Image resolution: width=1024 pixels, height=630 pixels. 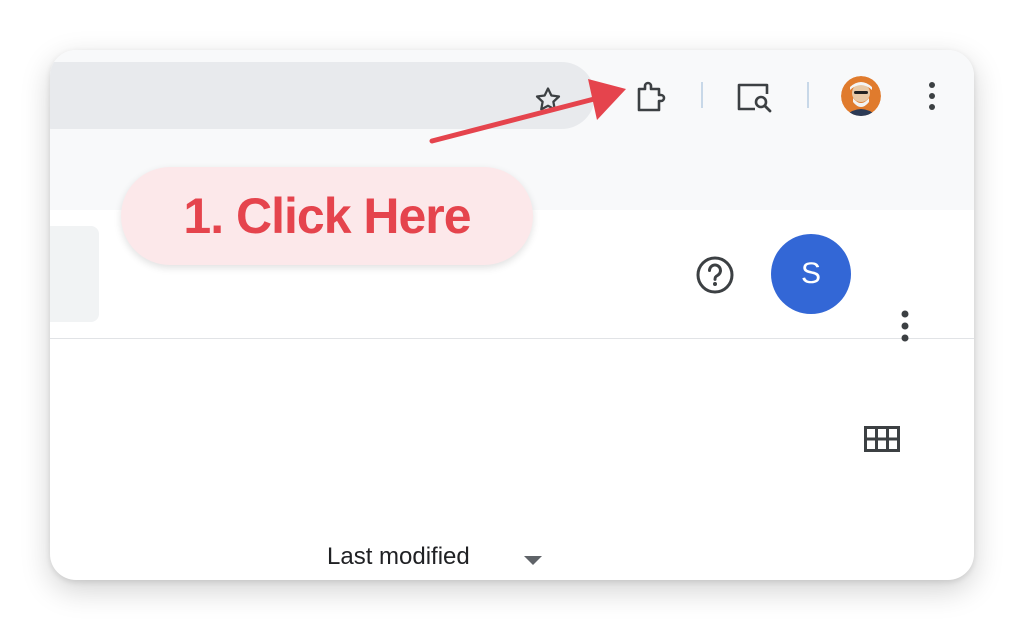 I want to click on annotation-callout: 1. Click Here, so click(x=327, y=216).